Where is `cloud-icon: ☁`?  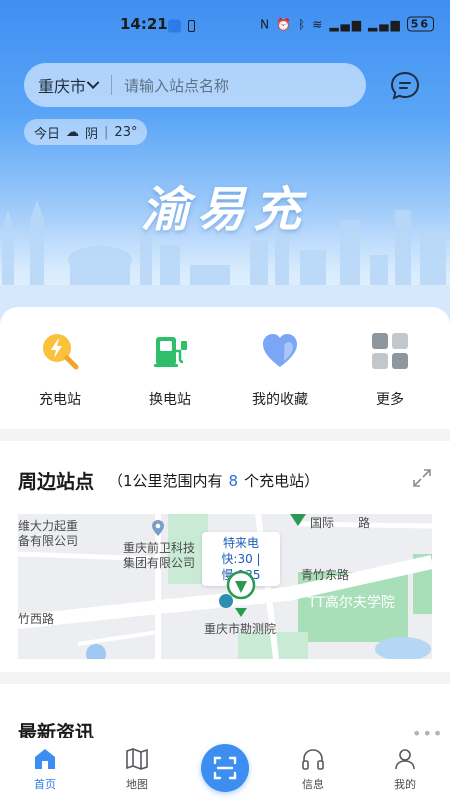
cloud-icon: ☁ is located at coordinates (73, 132).